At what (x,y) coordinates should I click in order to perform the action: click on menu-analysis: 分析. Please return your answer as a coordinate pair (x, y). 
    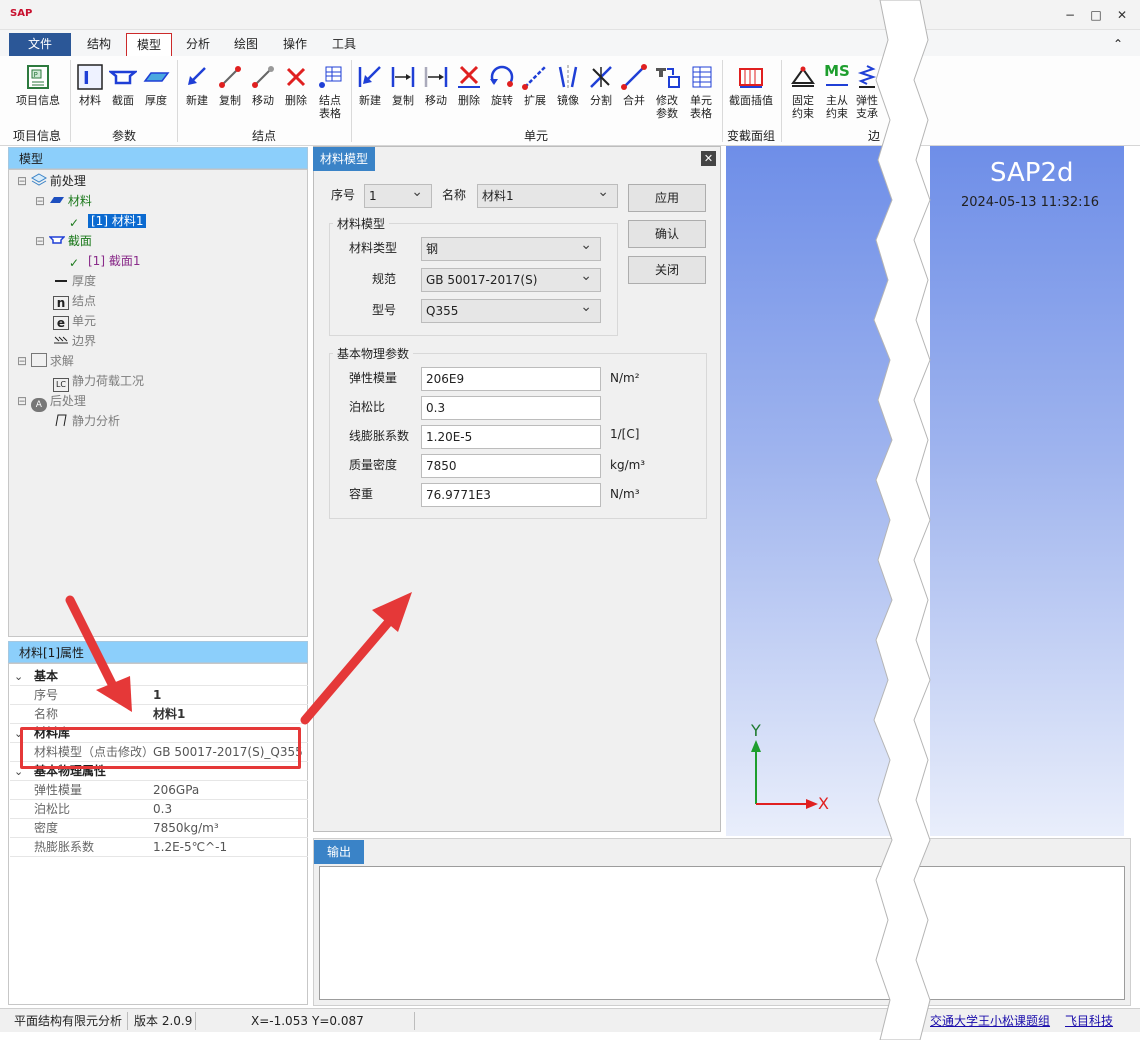
    Looking at the image, I should click on (198, 44).